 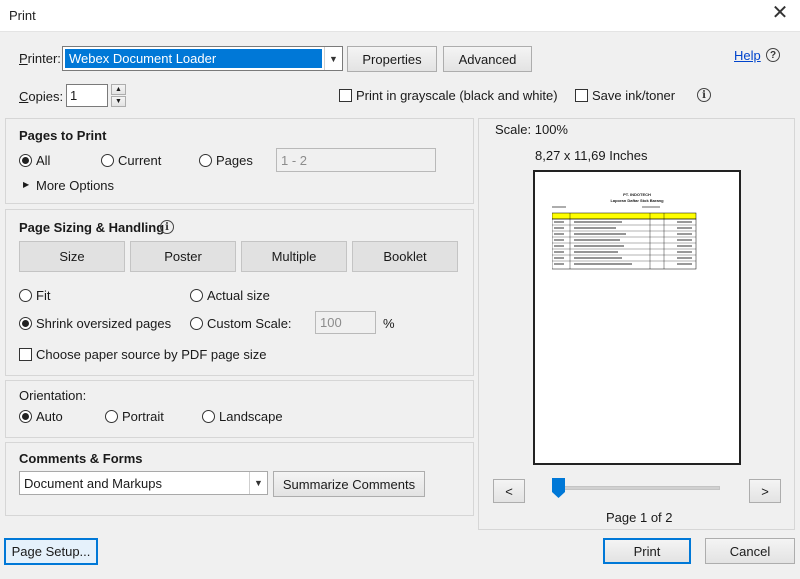 I want to click on title-bar, so click(x=400, y=16).